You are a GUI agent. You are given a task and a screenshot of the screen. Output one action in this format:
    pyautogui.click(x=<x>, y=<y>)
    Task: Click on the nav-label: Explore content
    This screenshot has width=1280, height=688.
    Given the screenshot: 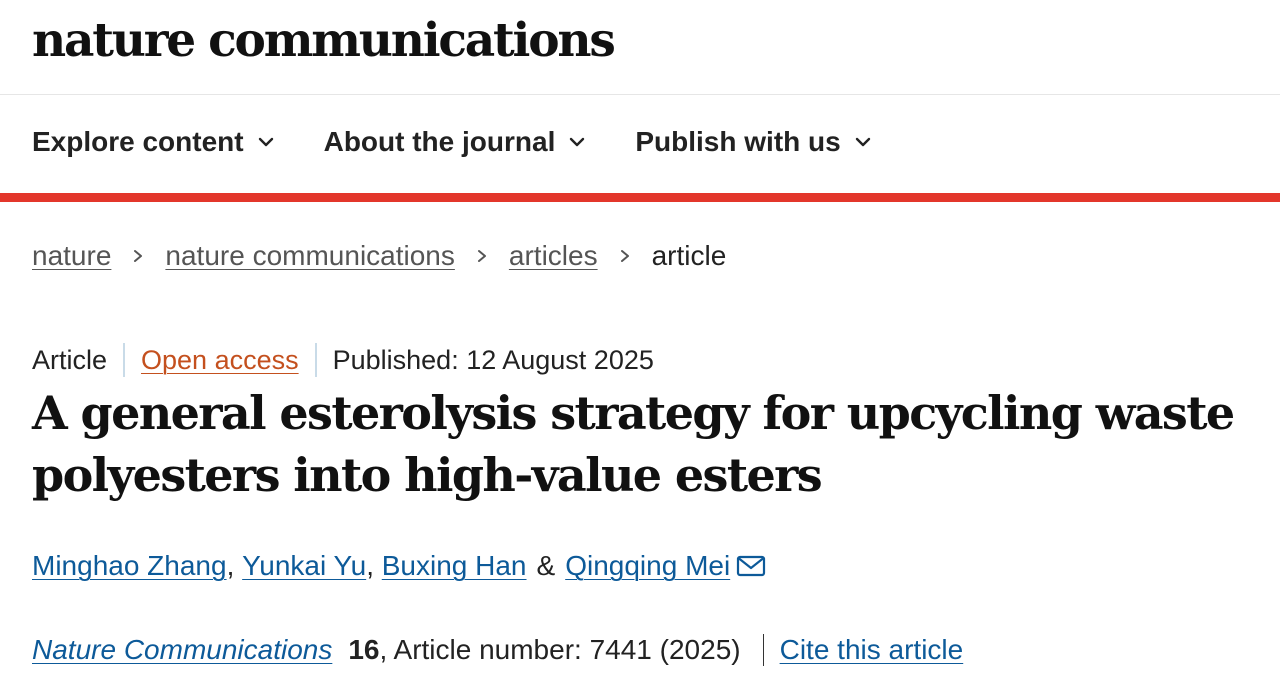 What is the action you would take?
    pyautogui.click(x=138, y=141)
    